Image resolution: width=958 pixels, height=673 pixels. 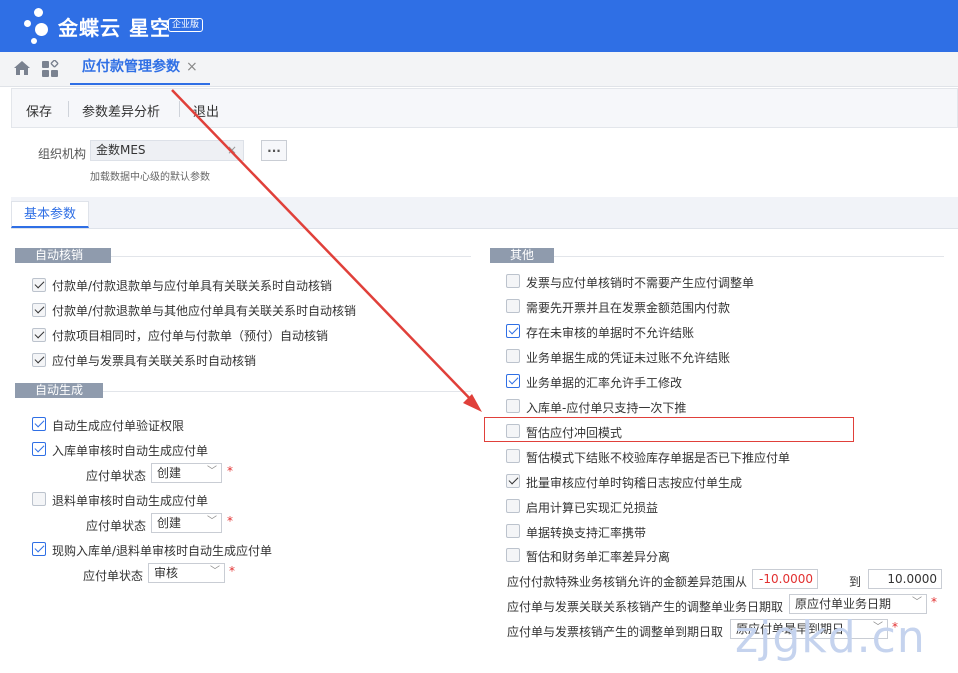 I want to click on watermark: zjgkd.cn, so click(x=830, y=637).